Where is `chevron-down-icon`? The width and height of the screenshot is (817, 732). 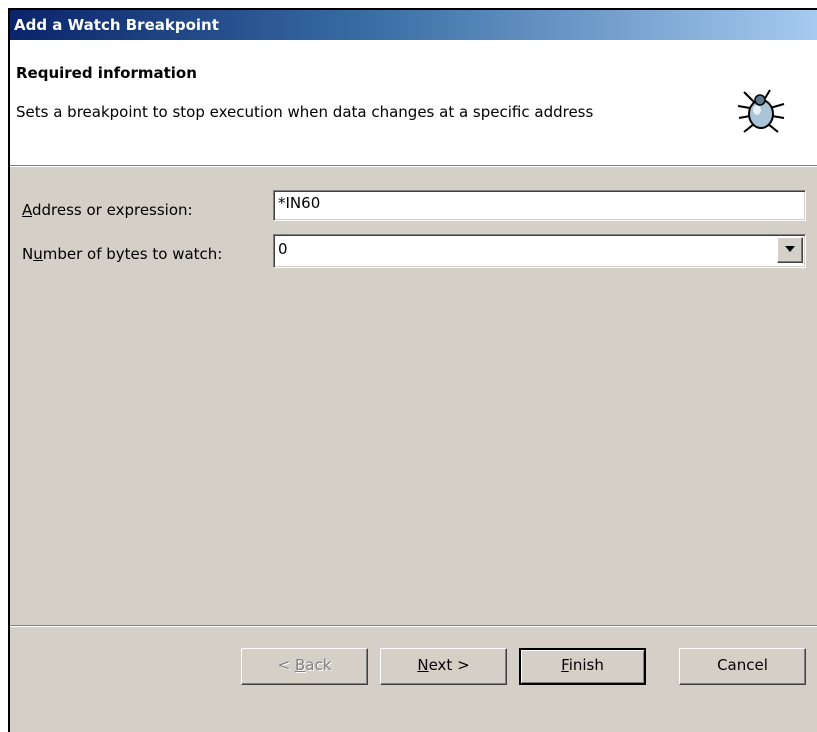 chevron-down-icon is located at coordinates (790, 249).